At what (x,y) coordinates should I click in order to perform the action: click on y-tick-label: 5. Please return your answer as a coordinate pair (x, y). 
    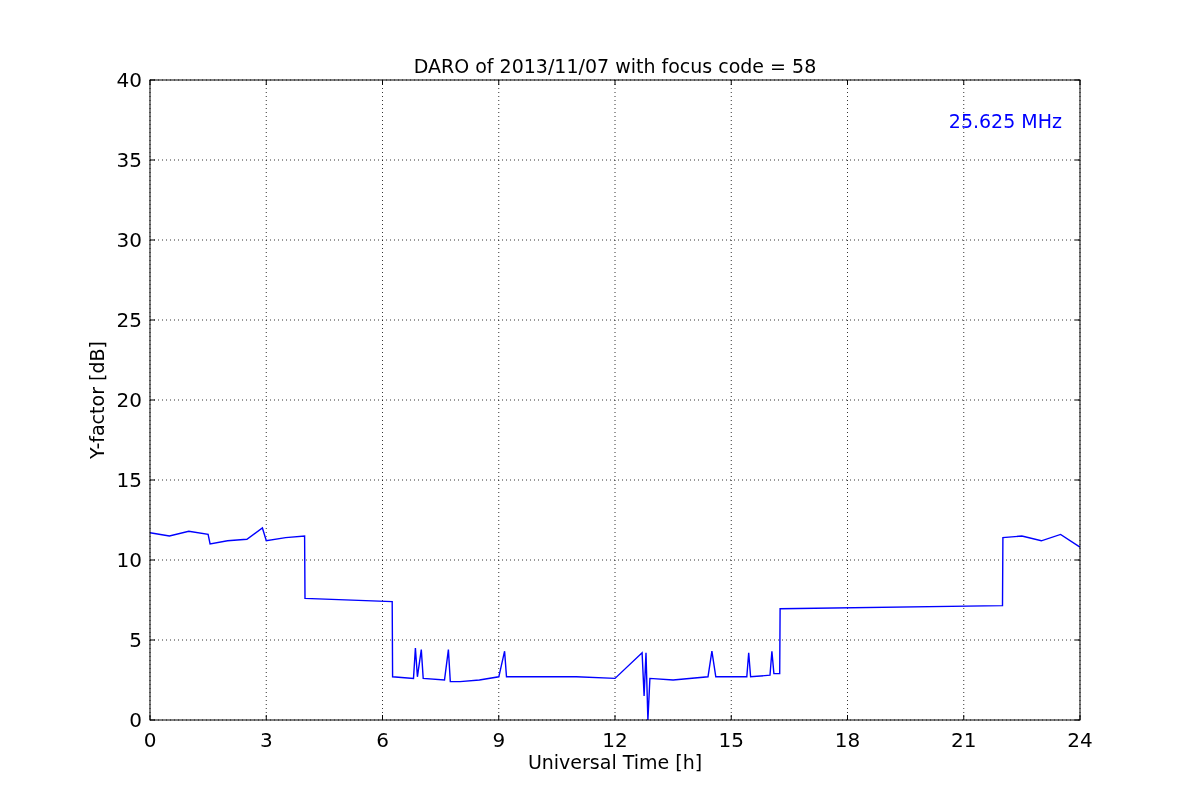
    Looking at the image, I should click on (135, 640).